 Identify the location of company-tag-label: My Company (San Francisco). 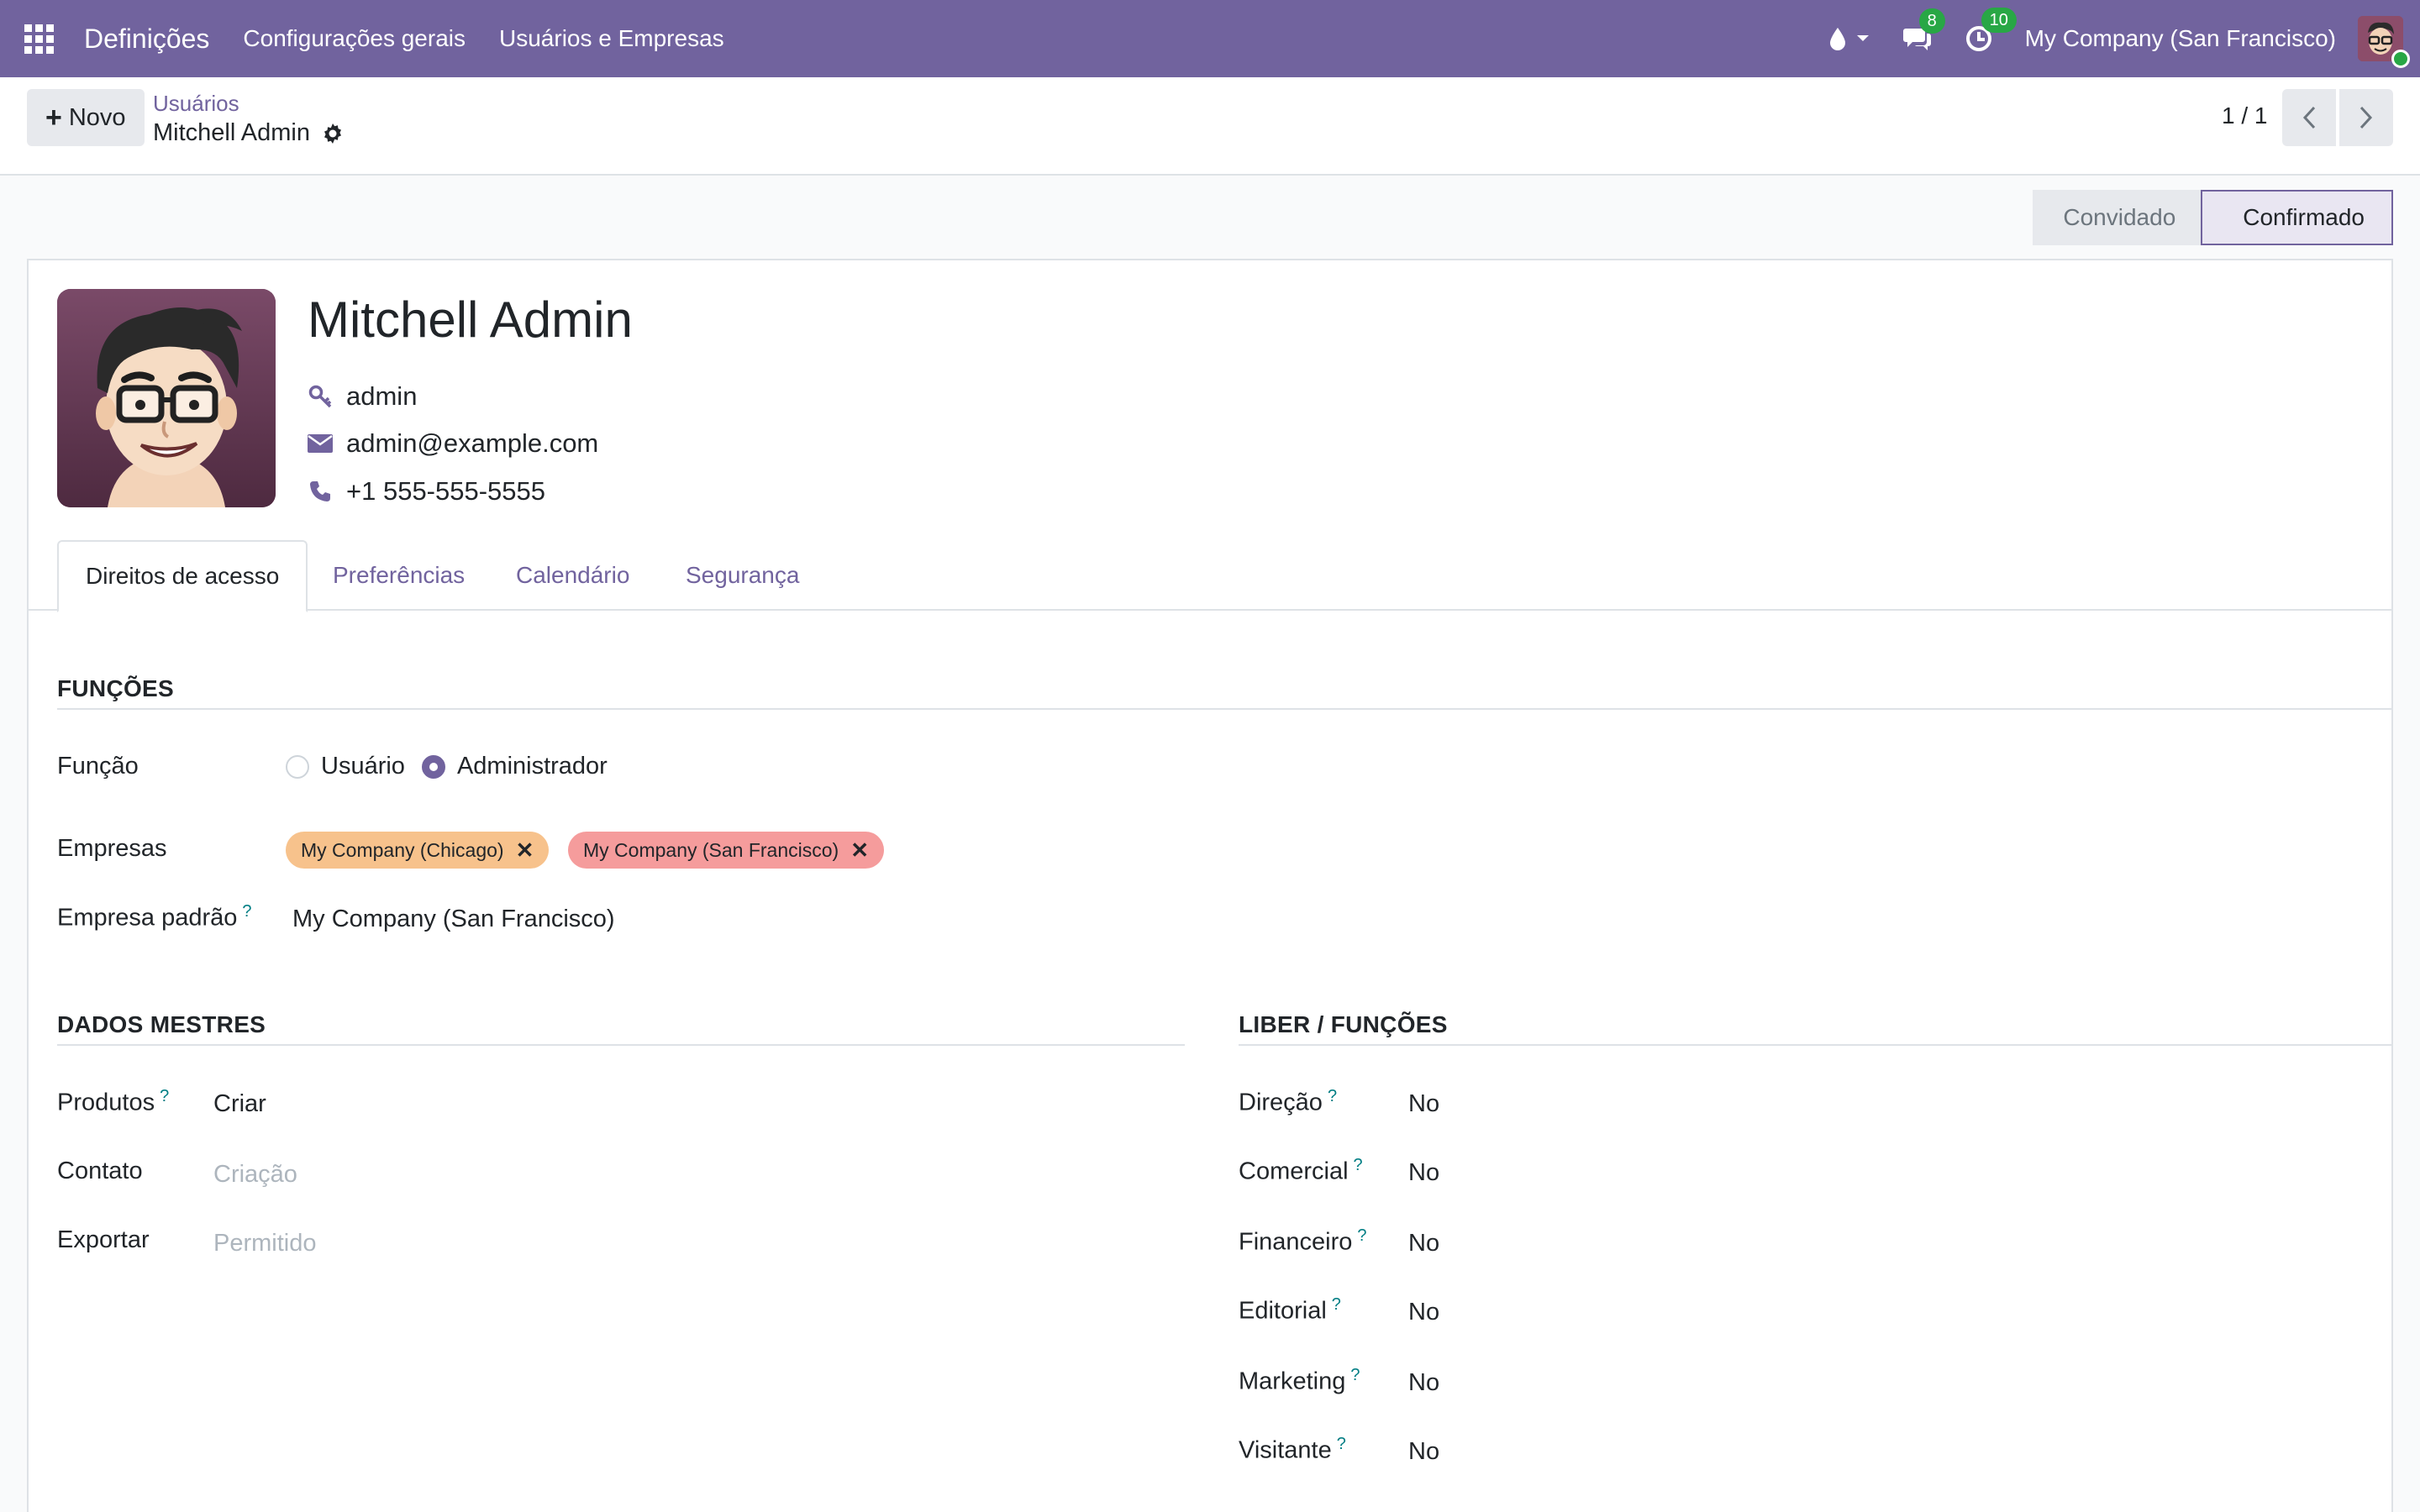
(711, 849).